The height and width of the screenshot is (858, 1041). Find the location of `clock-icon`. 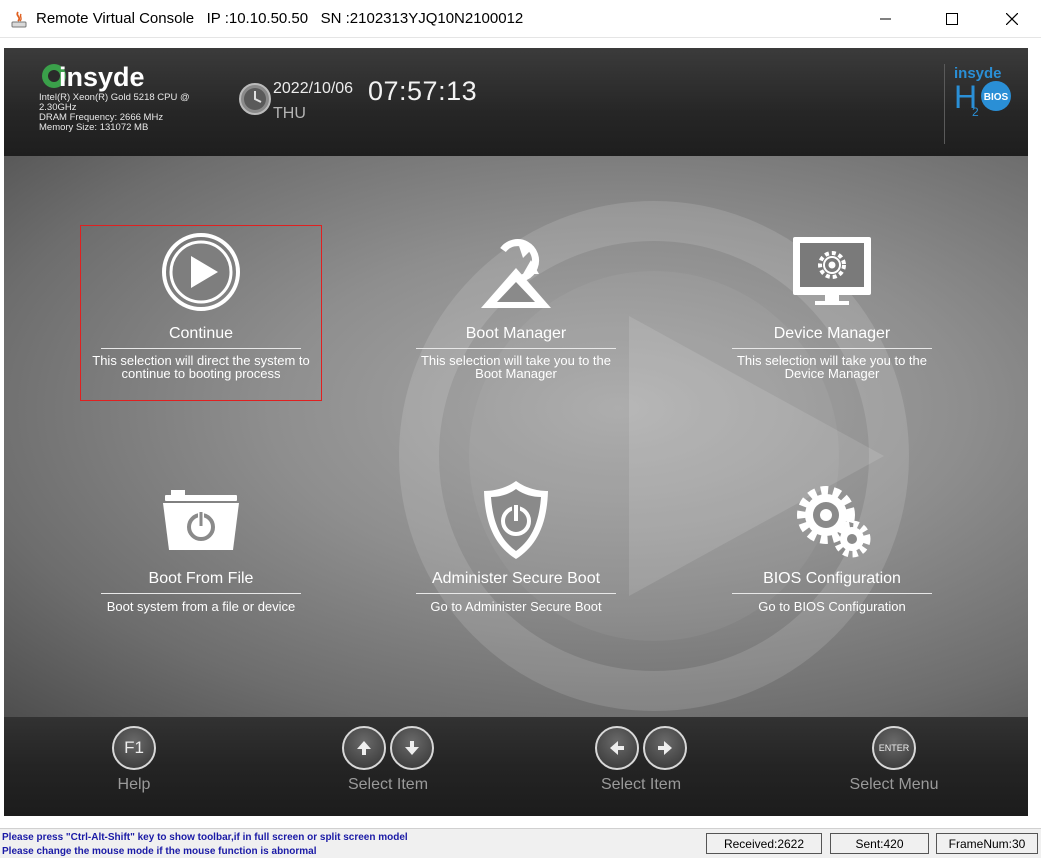

clock-icon is located at coordinates (255, 99).